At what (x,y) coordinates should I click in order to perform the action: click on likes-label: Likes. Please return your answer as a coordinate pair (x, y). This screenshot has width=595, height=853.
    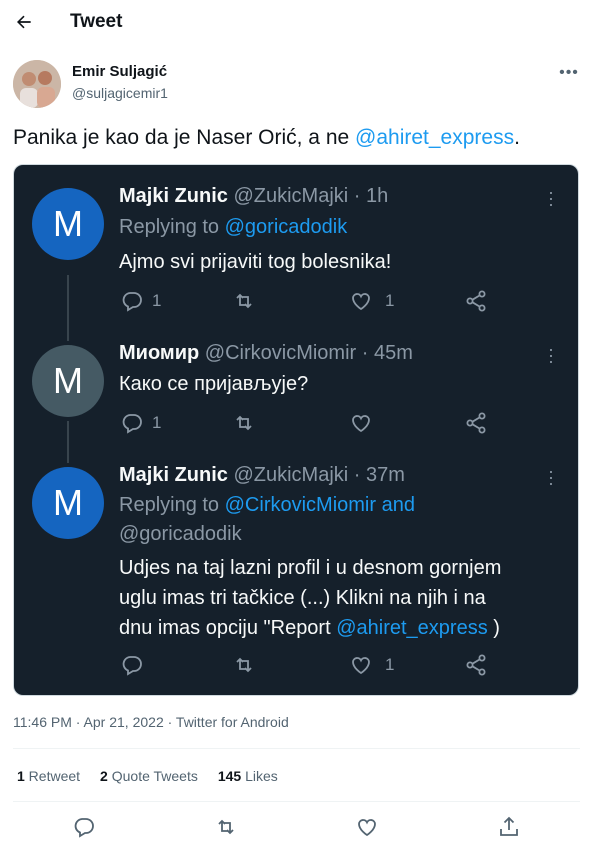
    Looking at the image, I should click on (259, 776).